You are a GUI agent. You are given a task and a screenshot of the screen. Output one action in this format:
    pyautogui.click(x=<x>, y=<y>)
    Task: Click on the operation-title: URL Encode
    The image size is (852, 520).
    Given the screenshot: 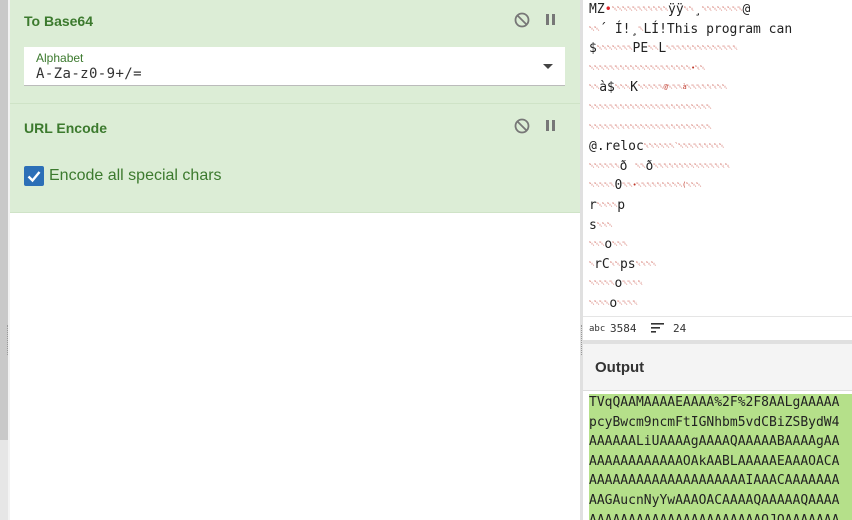 What is the action you would take?
    pyautogui.click(x=65, y=128)
    